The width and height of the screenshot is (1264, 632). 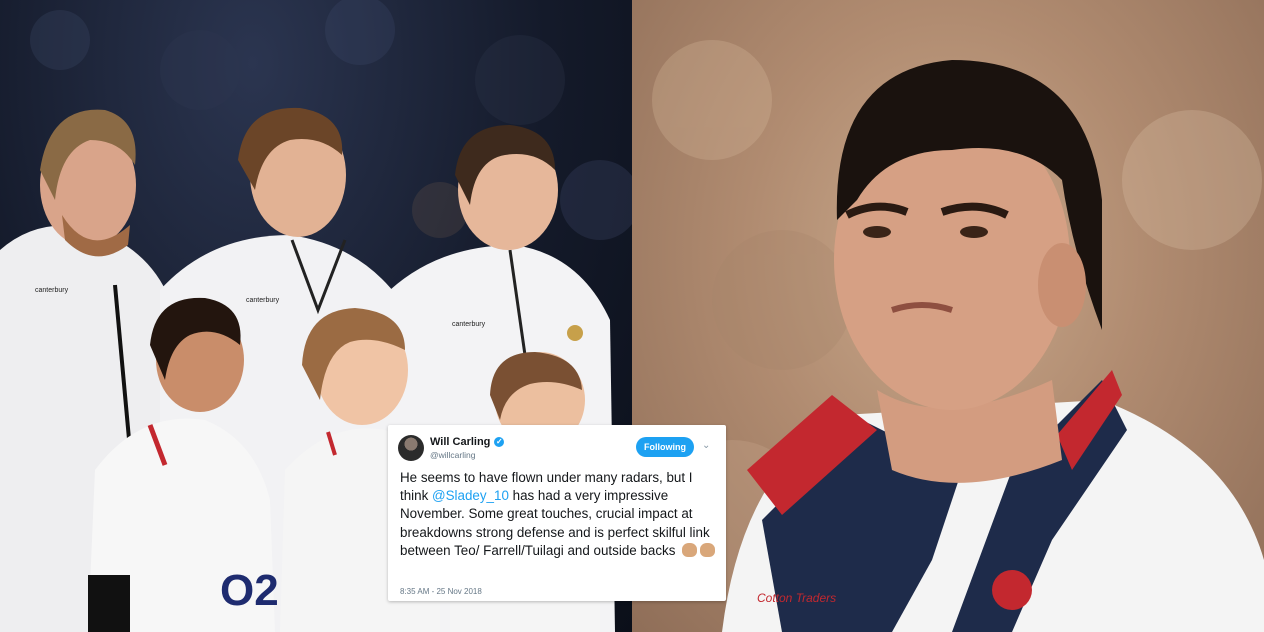 I want to click on tweet-author: Will Carling ✓, so click(x=467, y=442).